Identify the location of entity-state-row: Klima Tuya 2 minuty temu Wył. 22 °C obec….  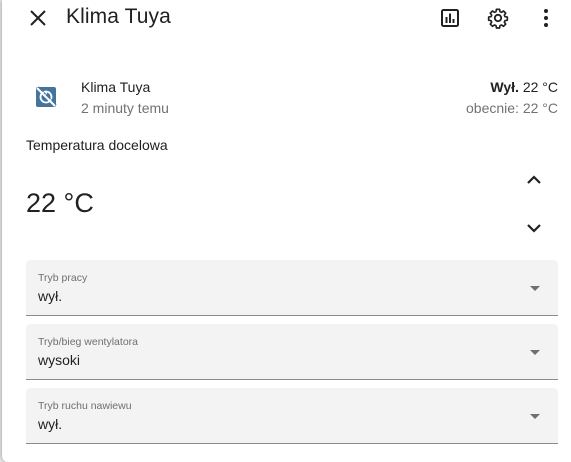
(286, 97).